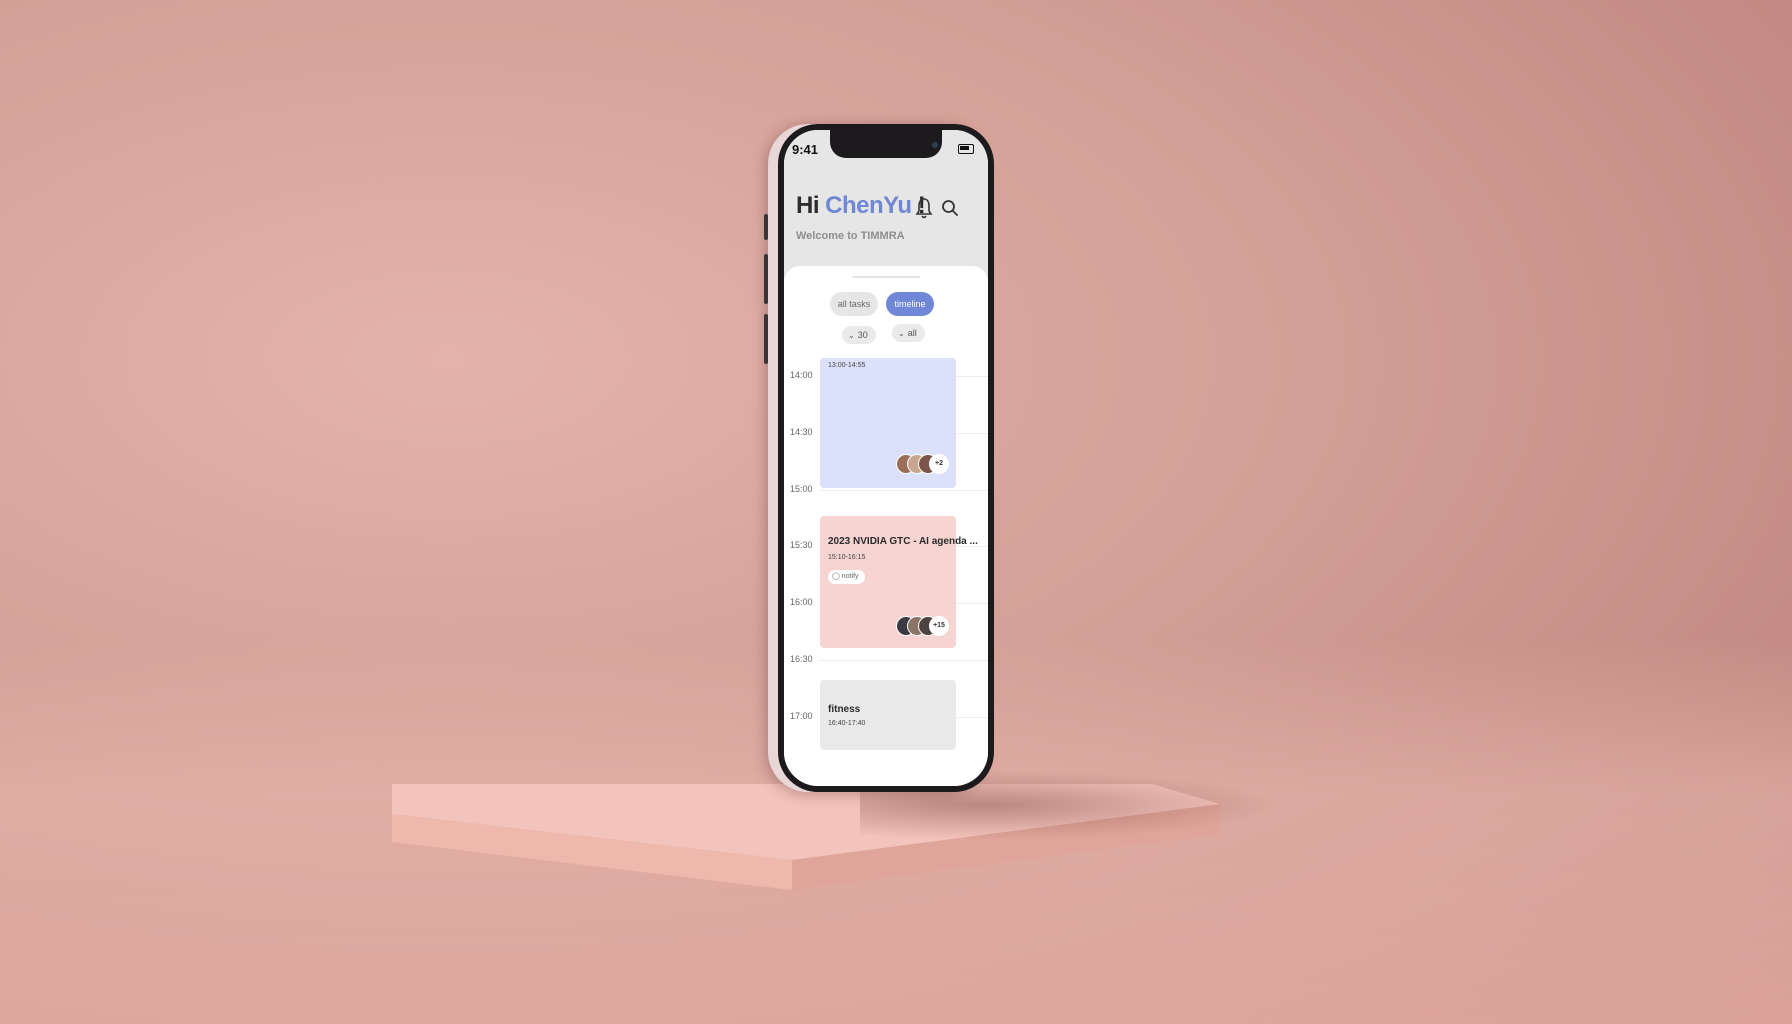  I want to click on tab-all-tasks: all tasks, so click(854, 304).